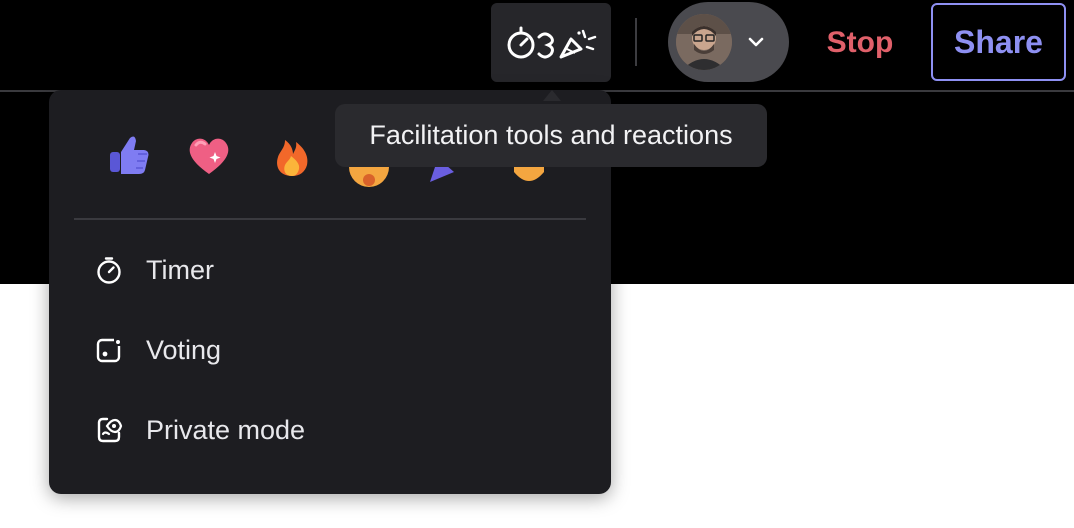 This screenshot has width=1074, height=528. What do you see at coordinates (330, 430) in the screenshot?
I see `menu-item-private-mode: Private mode` at bounding box center [330, 430].